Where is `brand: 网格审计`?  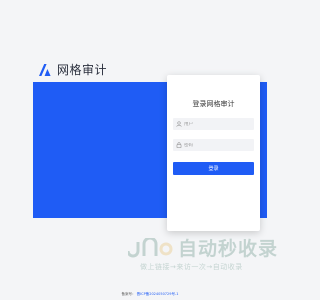 brand: 网格审计 is located at coordinates (72, 69).